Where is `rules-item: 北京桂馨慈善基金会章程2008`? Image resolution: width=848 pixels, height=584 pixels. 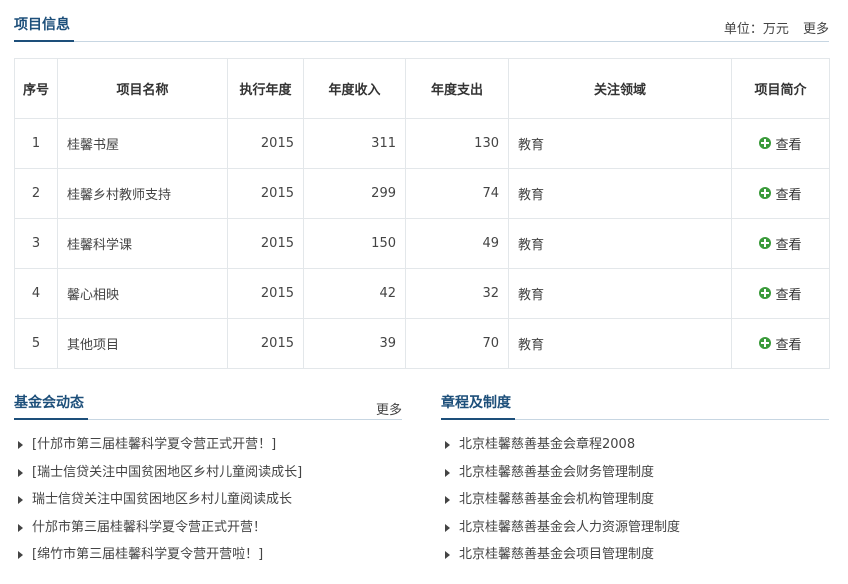
rules-item: 北京桂馨慈善基金会章程2008 is located at coordinates (635, 447).